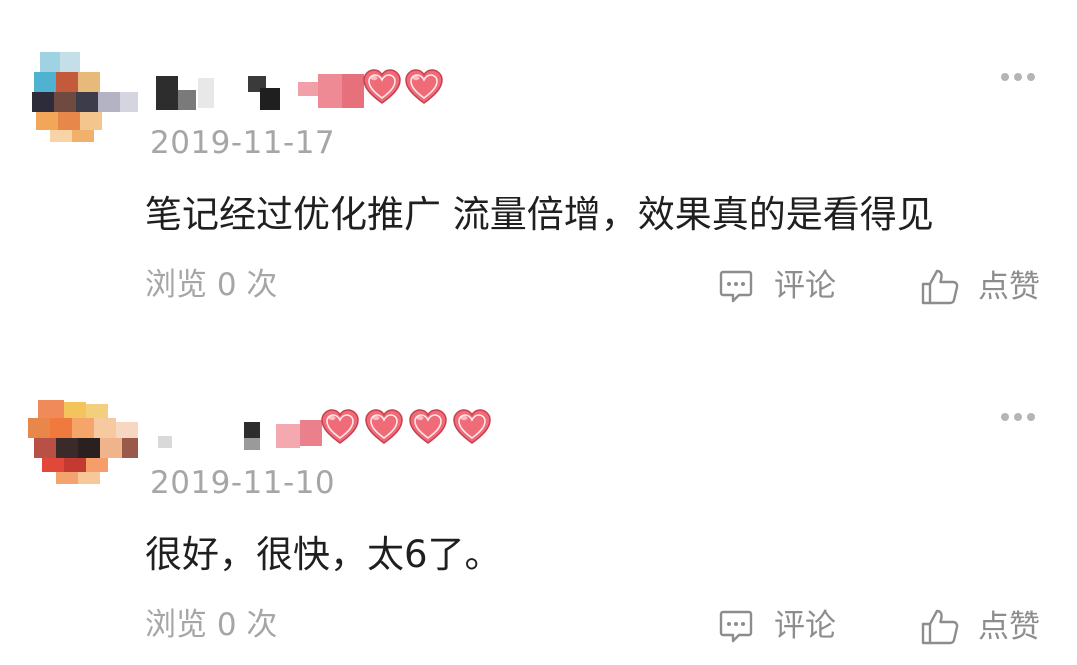 Image resolution: width=1077 pixels, height=665 pixels. Describe the element at coordinates (539, 214) in the screenshot. I see `comment-text: 笔记经过优化推广 流量倍增，效果真的是看得见` at that location.